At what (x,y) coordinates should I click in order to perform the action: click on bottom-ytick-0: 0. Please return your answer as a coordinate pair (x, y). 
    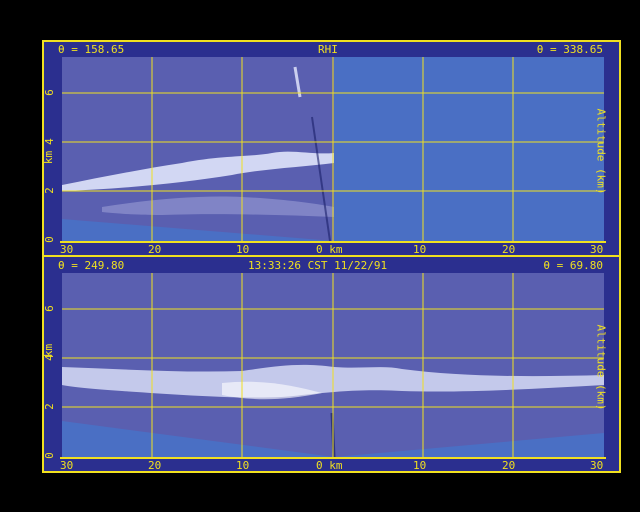
    Looking at the image, I should click on (49, 455).